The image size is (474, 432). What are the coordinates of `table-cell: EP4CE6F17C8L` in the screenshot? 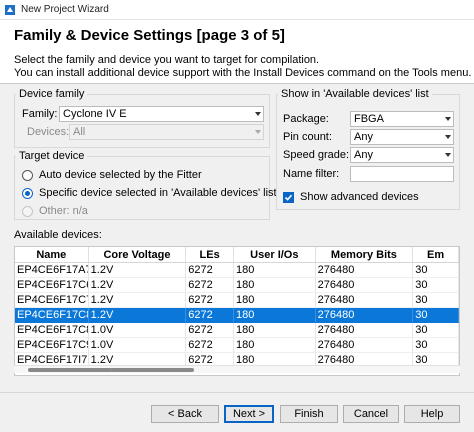 It's located at (52, 330).